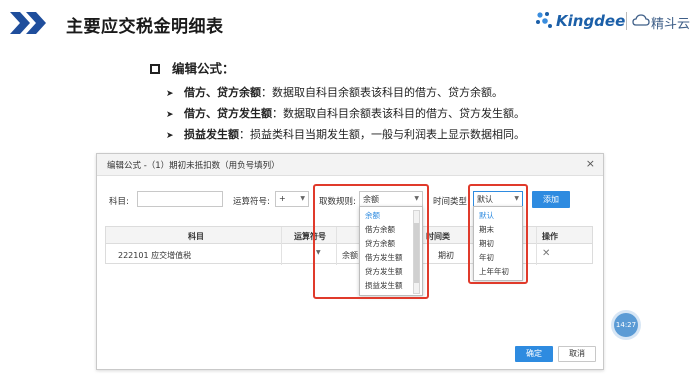 This screenshot has width=700, height=376. I want to click on jingdouyun-wordmark: 精斗云, so click(671, 24).